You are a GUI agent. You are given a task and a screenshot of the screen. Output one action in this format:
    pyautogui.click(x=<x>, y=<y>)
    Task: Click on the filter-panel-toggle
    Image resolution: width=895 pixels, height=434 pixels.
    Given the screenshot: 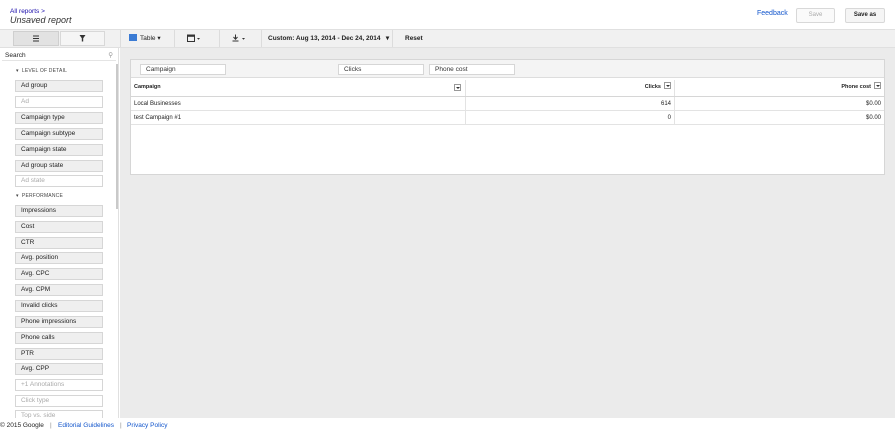 What is the action you would take?
    pyautogui.click(x=82, y=38)
    